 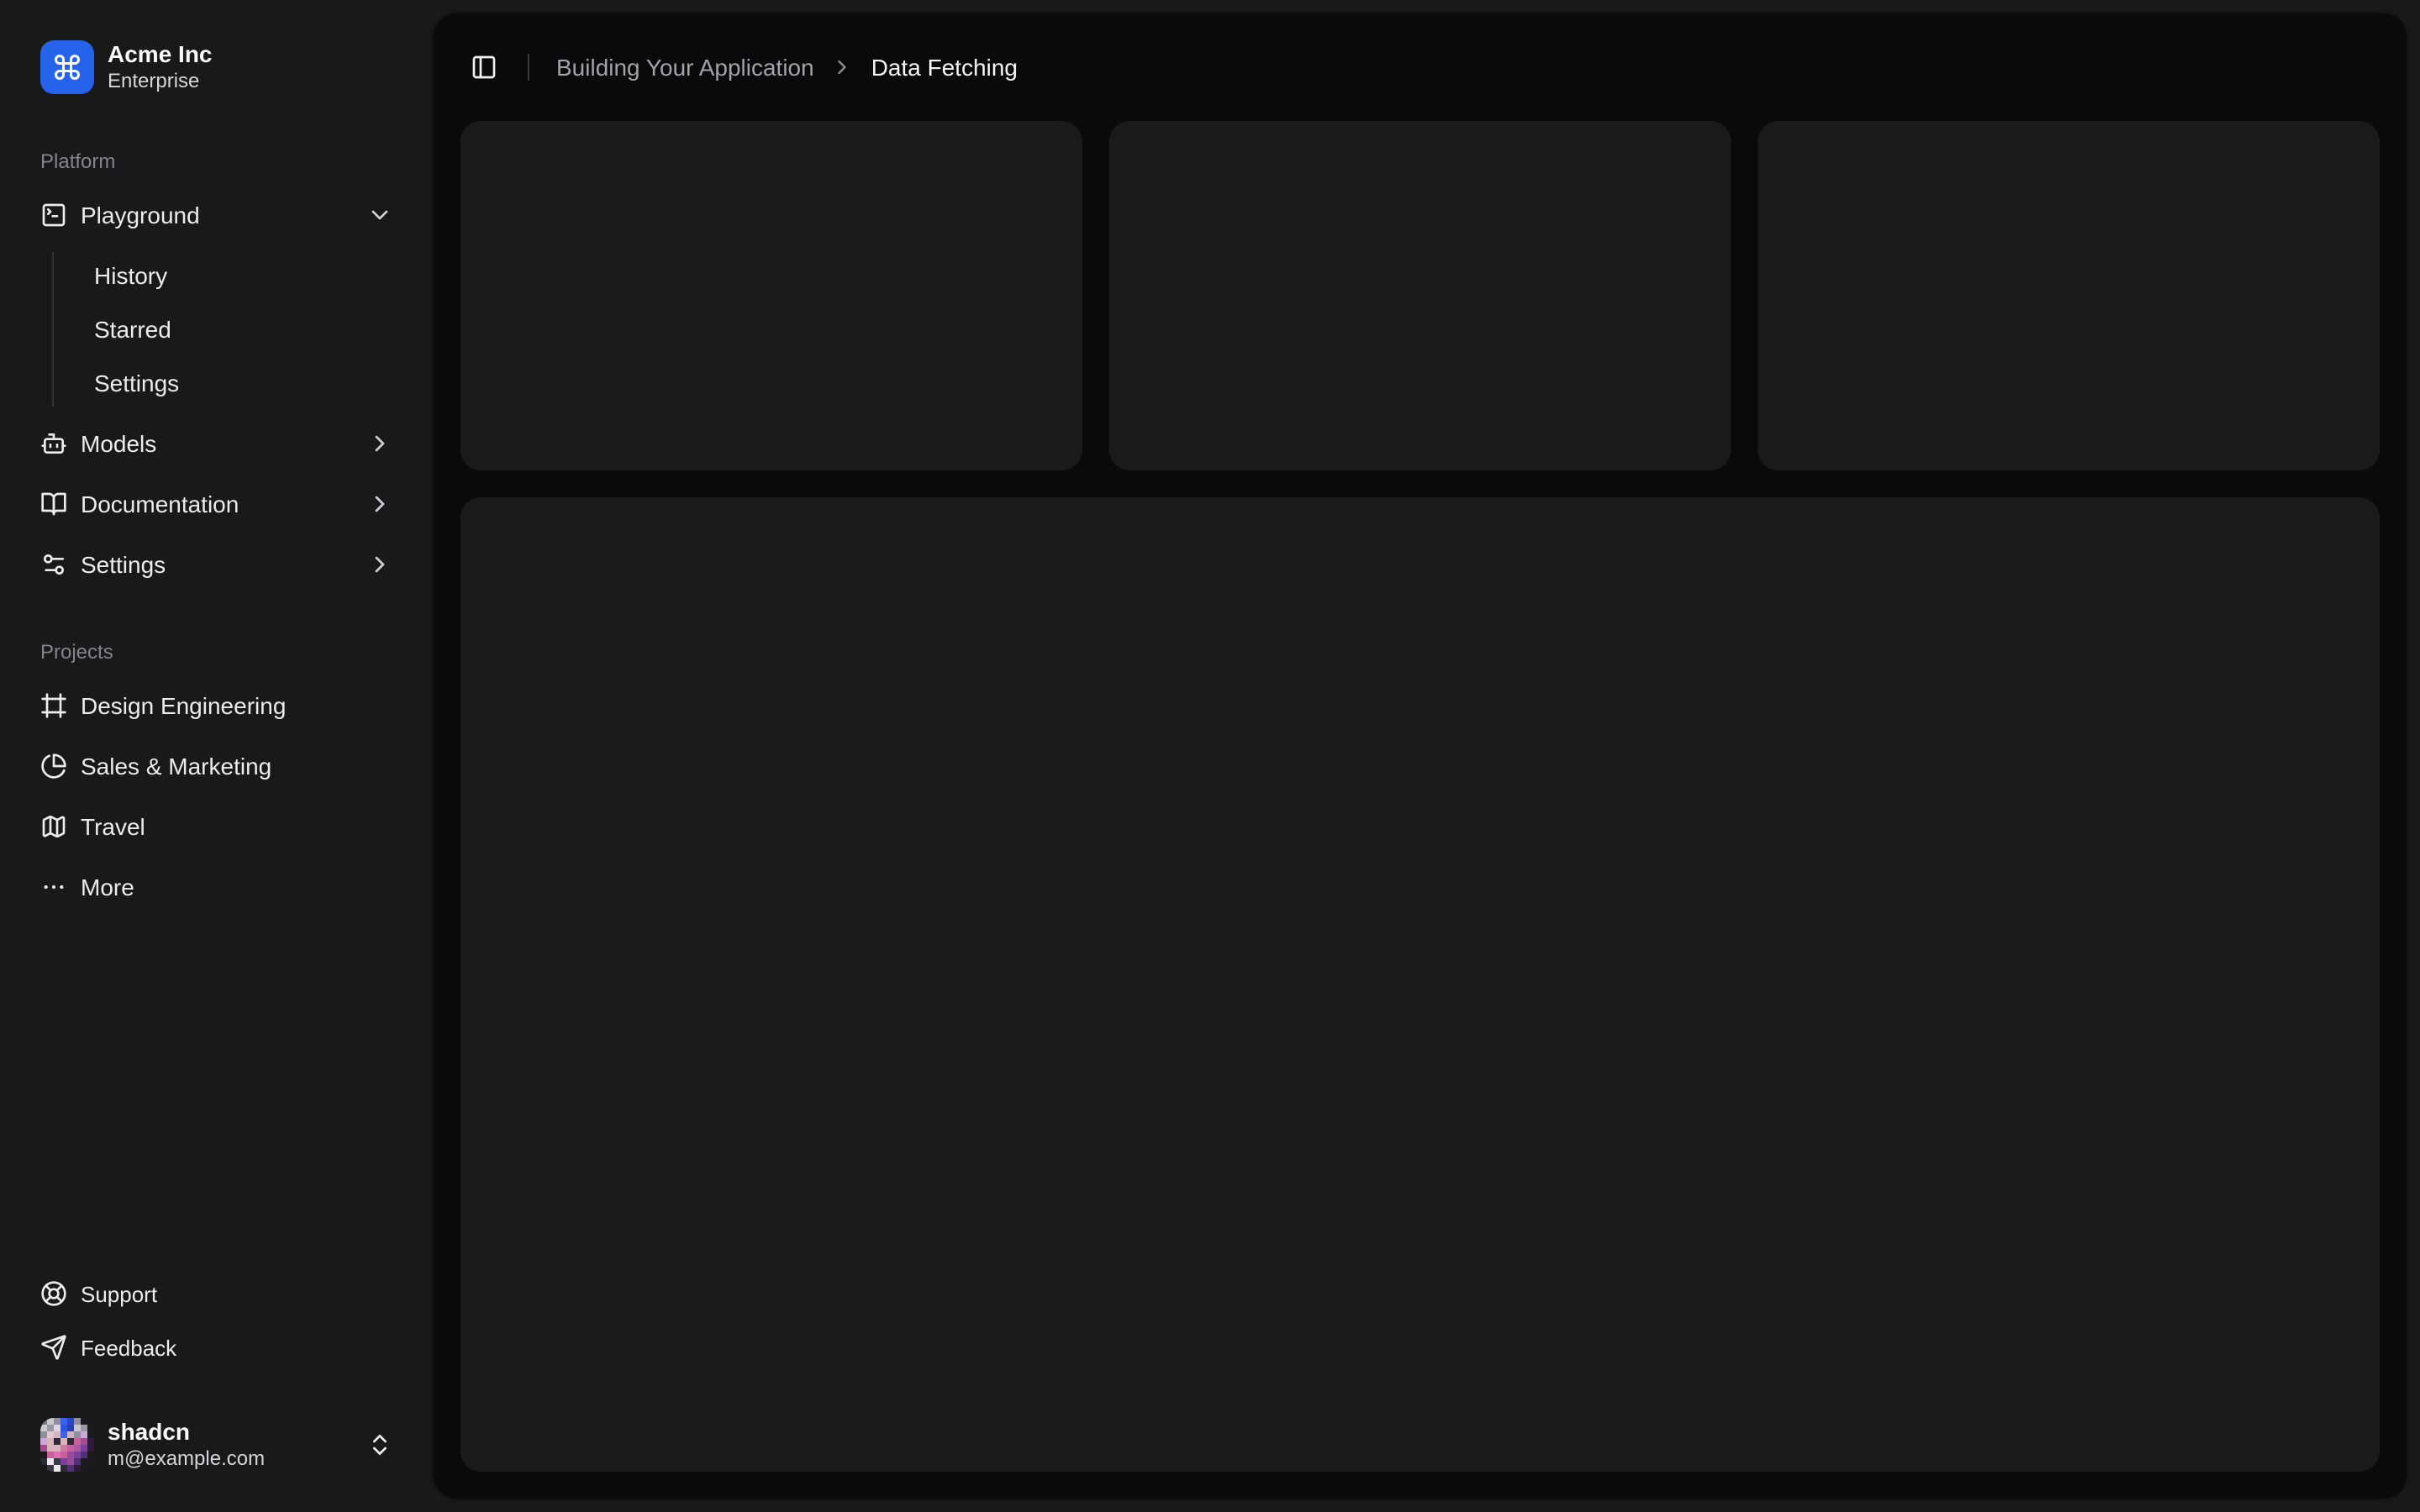 I want to click on page-header: Building Your Application Data Fetching, so click(x=1420, y=67).